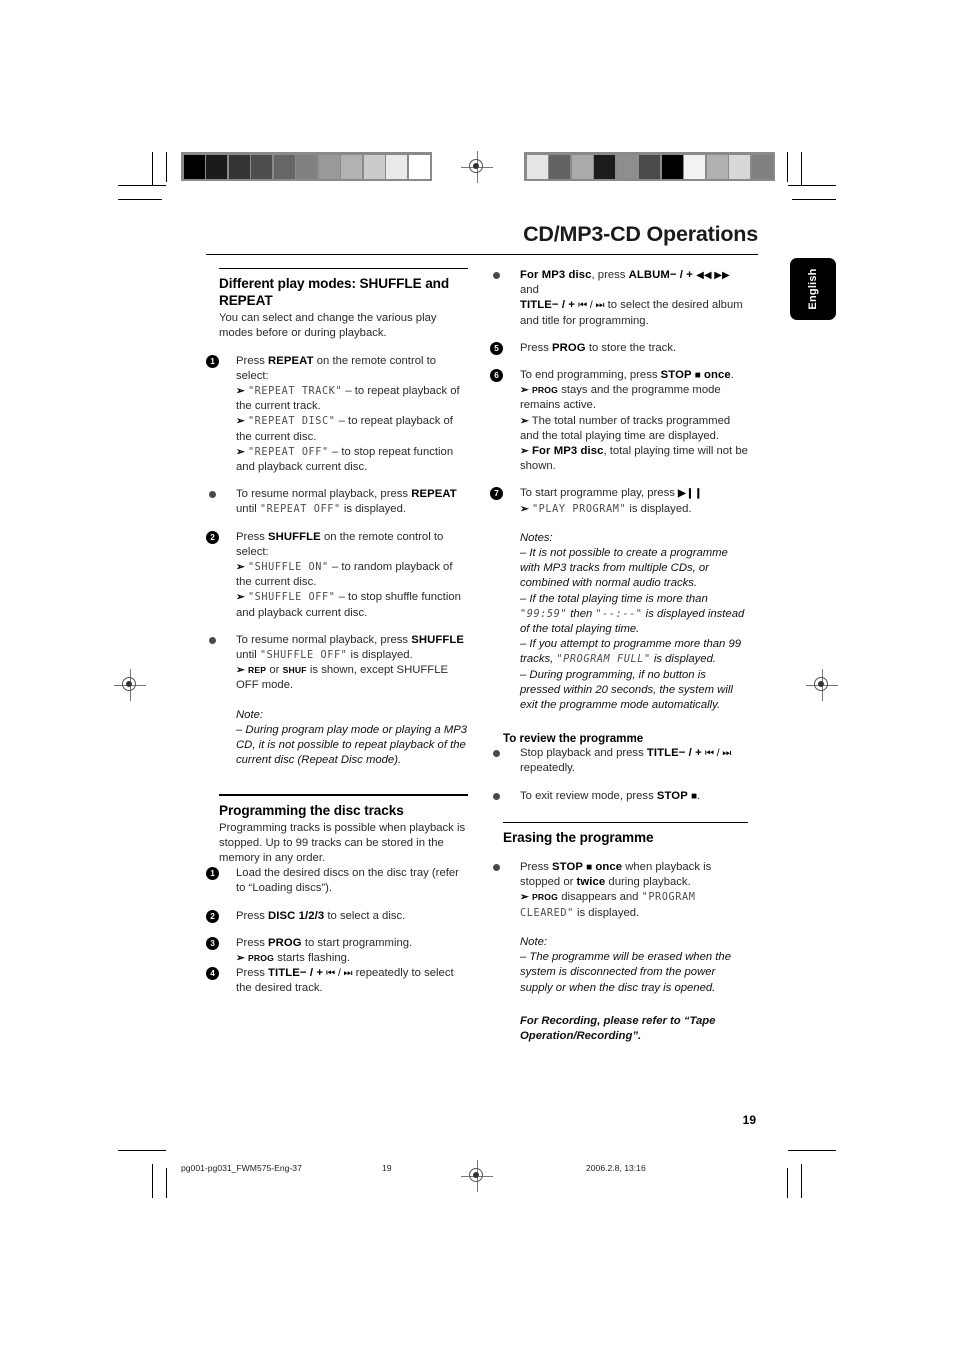 This screenshot has width=954, height=1351. I want to click on lcd-dashes: "--:--", so click(619, 614).